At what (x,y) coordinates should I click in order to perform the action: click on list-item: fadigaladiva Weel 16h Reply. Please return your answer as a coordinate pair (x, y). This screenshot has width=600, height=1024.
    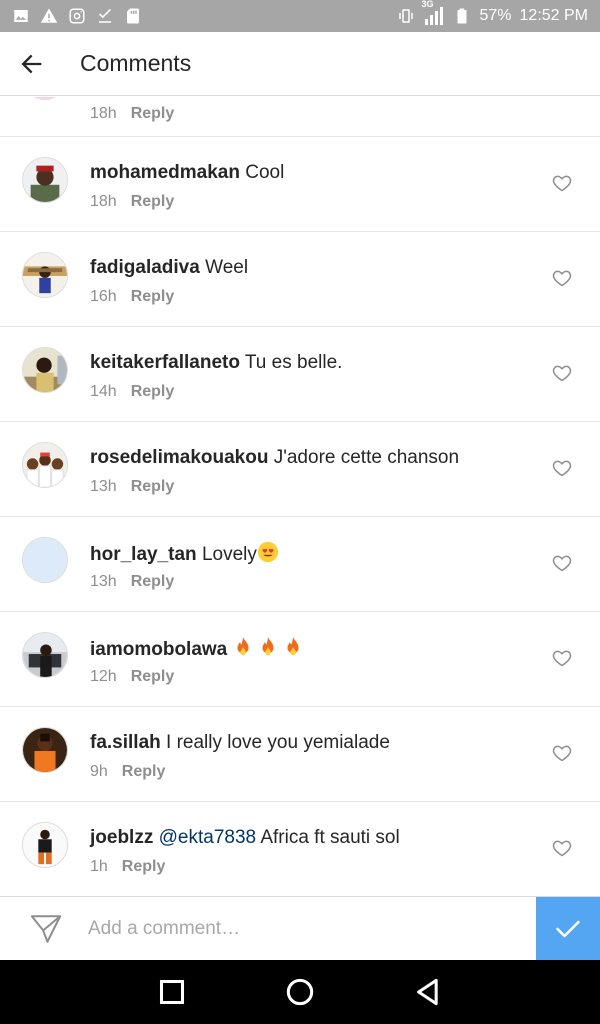
    Looking at the image, I should click on (300, 279).